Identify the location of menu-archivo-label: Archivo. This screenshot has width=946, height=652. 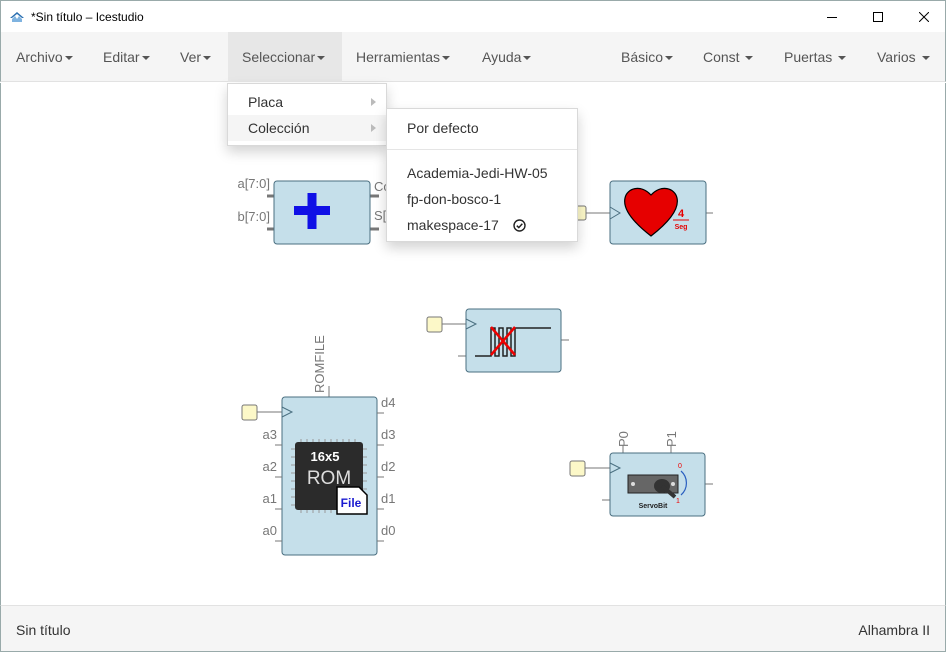
(39, 57).